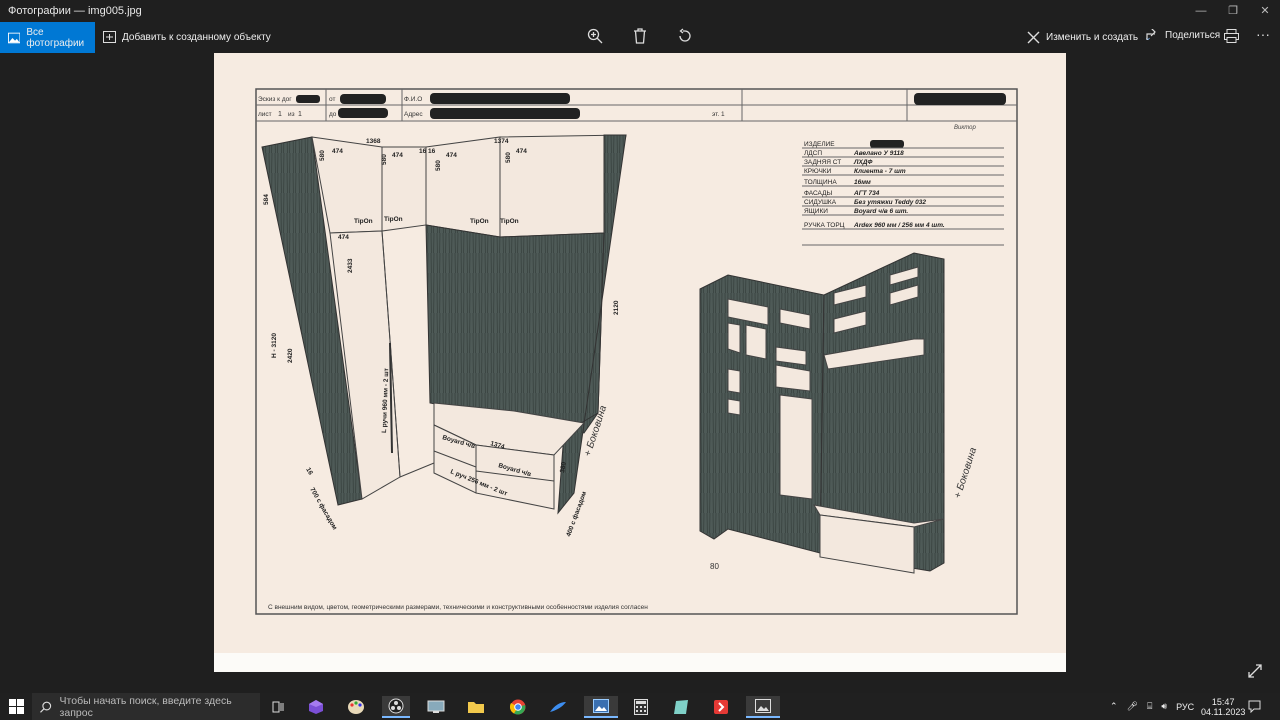  What do you see at coordinates (721, 707) in the screenshot?
I see `anydesk-icon` at bounding box center [721, 707].